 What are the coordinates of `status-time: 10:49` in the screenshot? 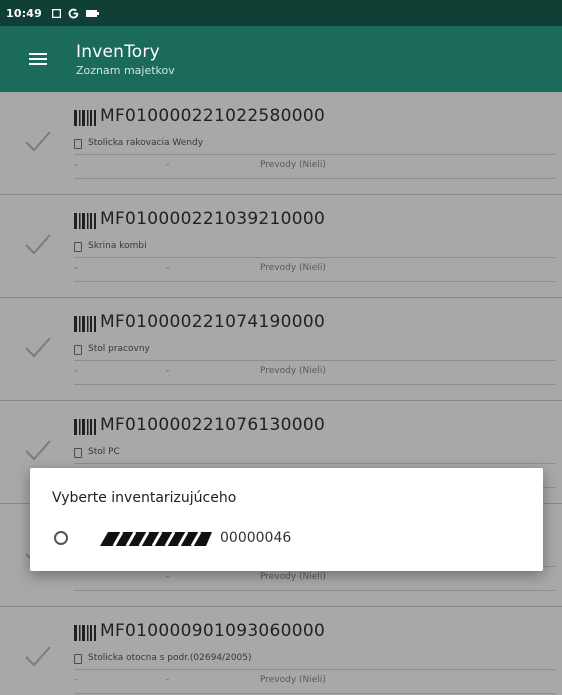 It's located at (24, 13).